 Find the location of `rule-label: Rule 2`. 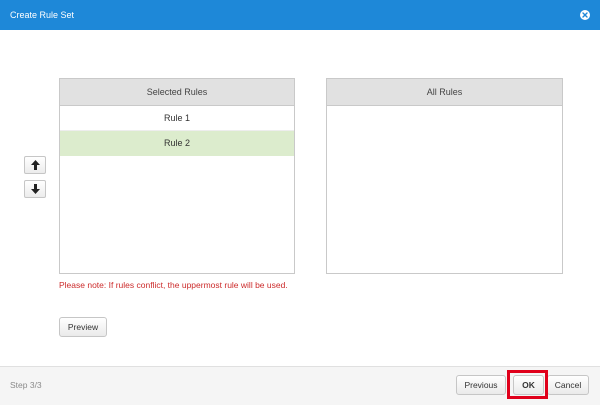

rule-label: Rule 2 is located at coordinates (176, 143).